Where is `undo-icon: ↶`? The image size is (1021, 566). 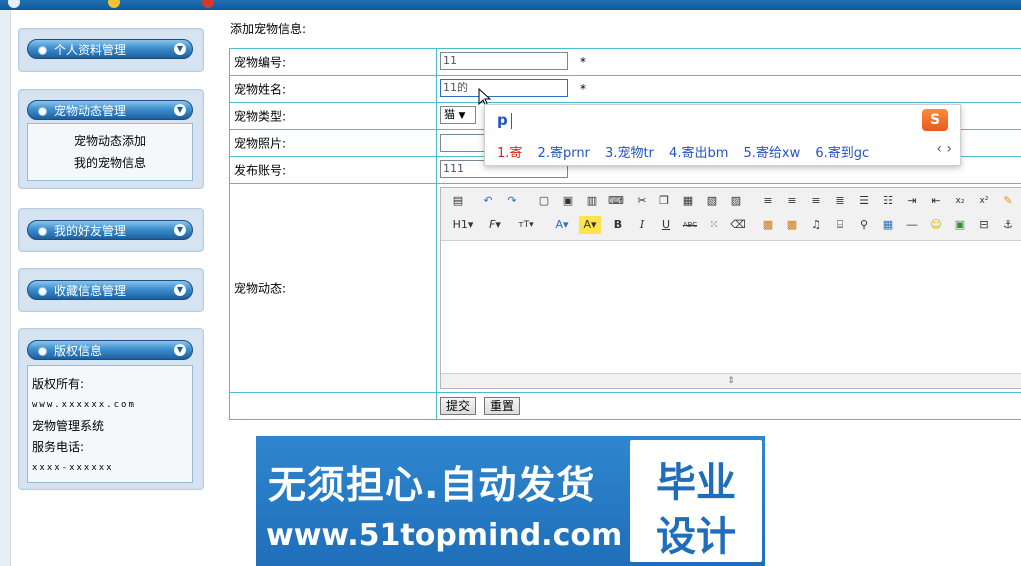 undo-icon: ↶ is located at coordinates (488, 201).